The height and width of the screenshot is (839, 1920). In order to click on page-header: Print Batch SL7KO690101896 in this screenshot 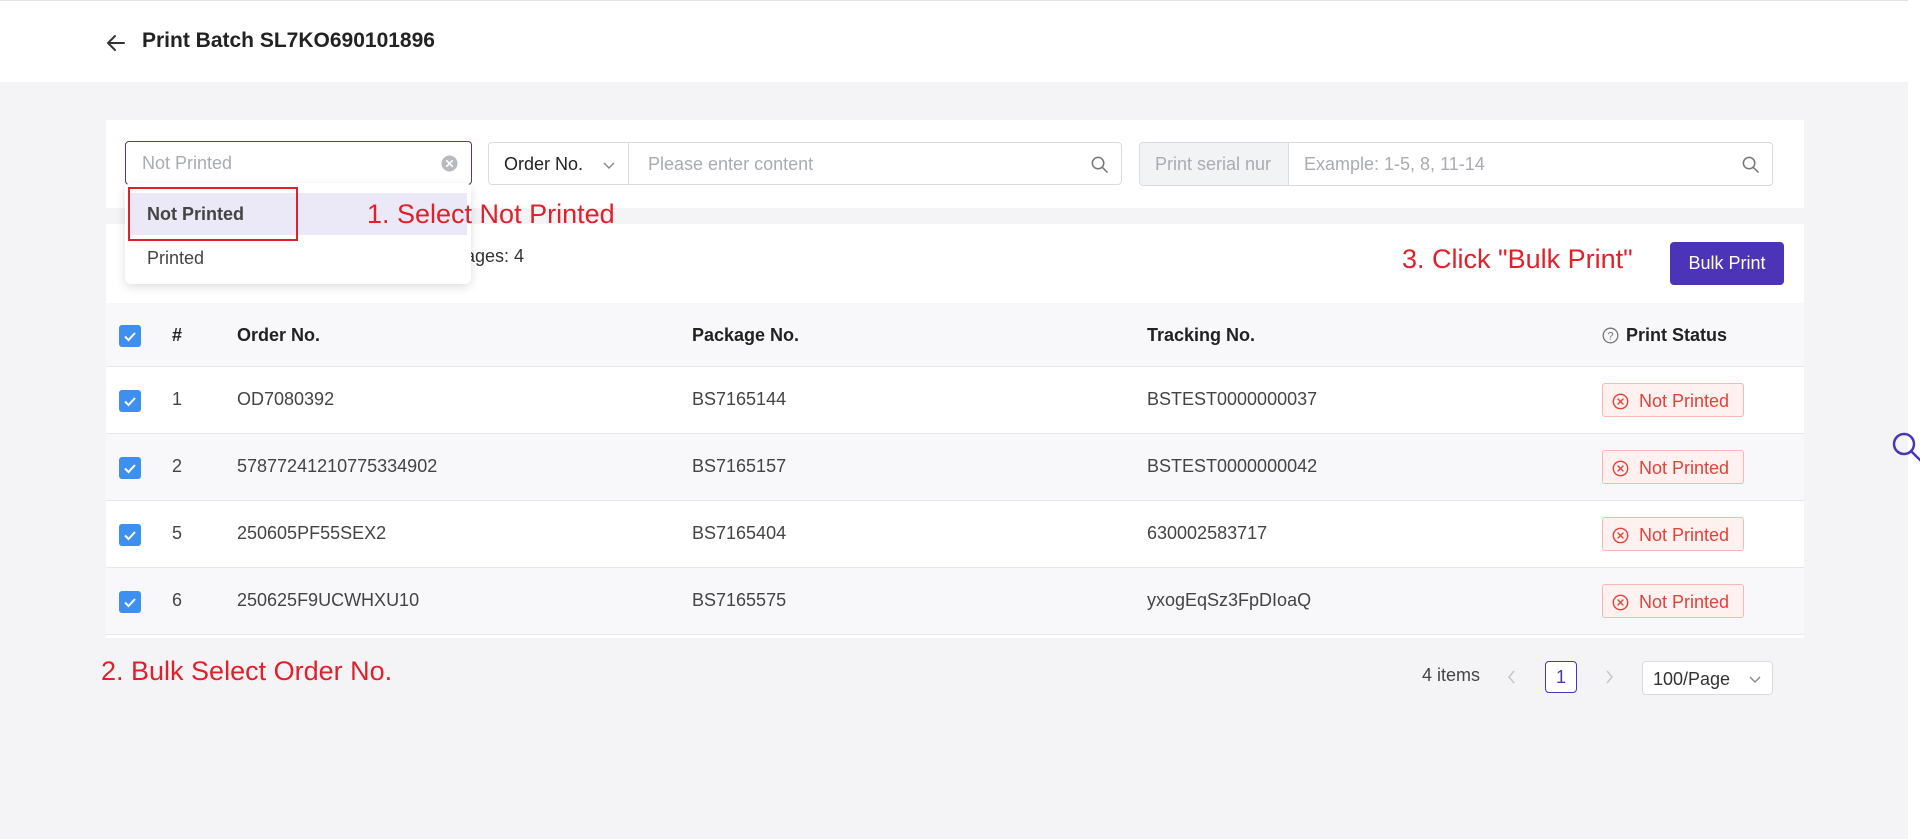, I will do `click(954, 41)`.